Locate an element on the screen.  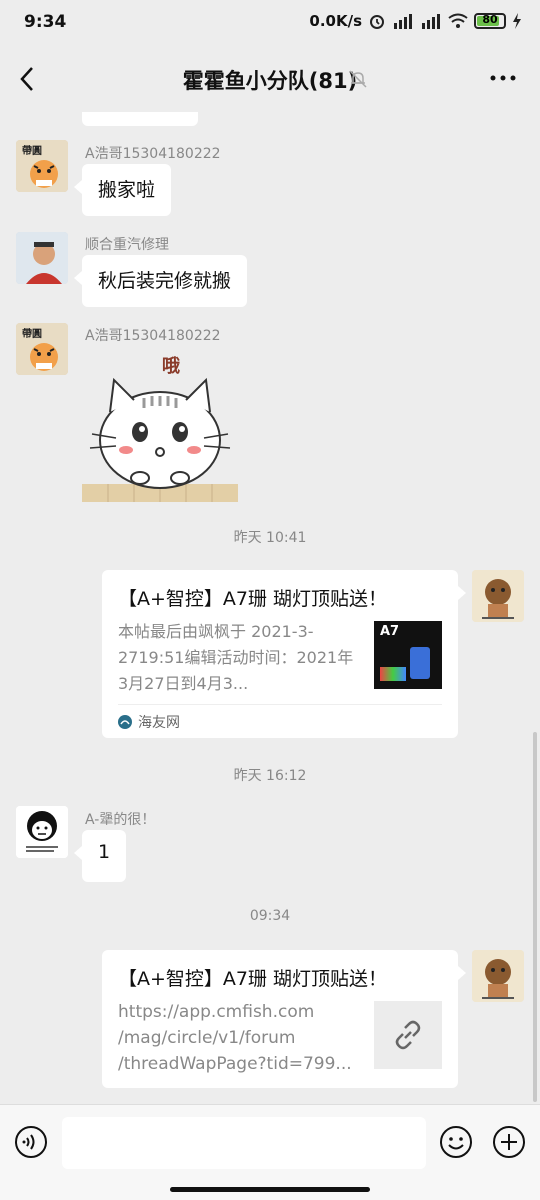
sticker-text: 哦 is located at coordinates (171, 366).